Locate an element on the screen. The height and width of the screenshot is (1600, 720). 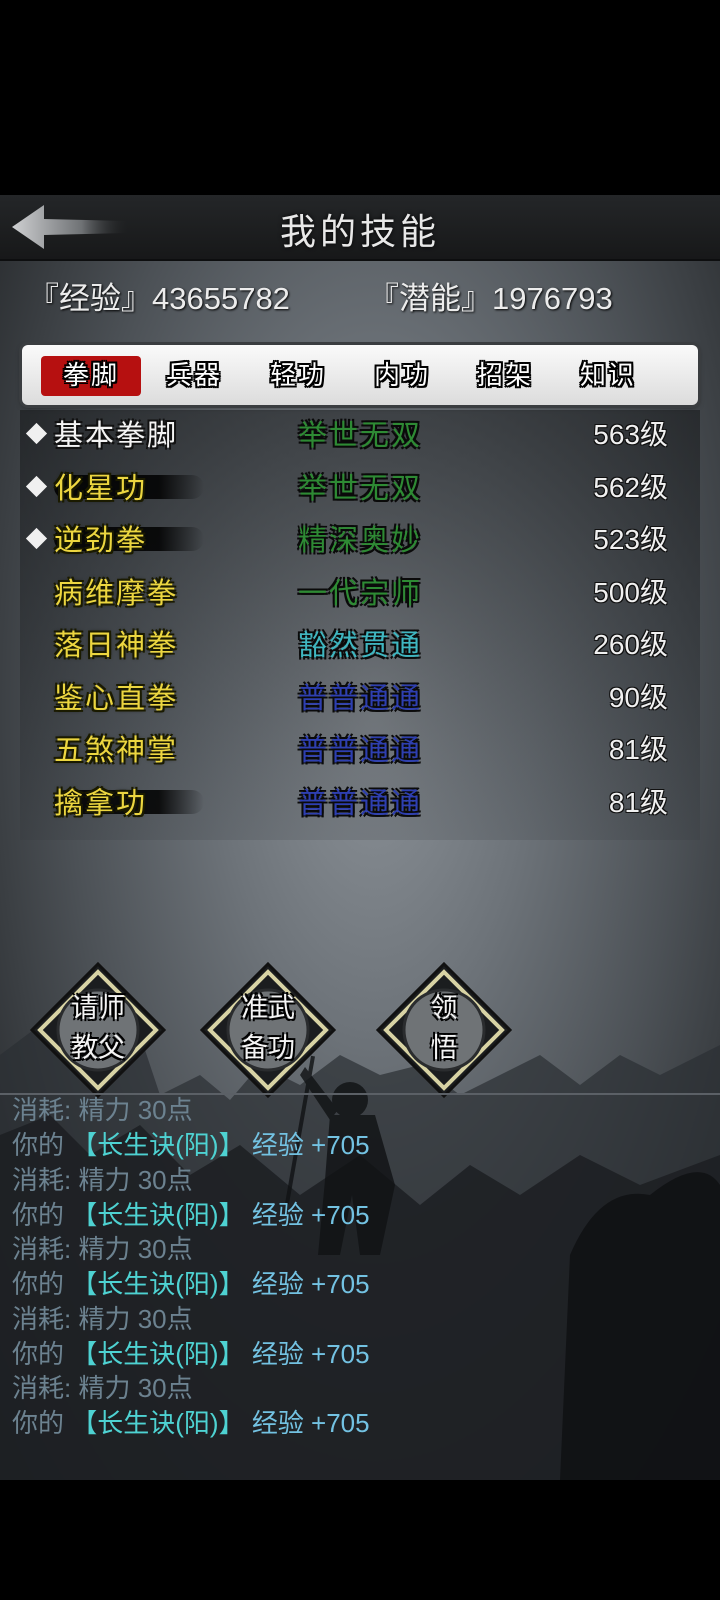
skill-name: 擒拿功 is located at coordinates (101, 802).